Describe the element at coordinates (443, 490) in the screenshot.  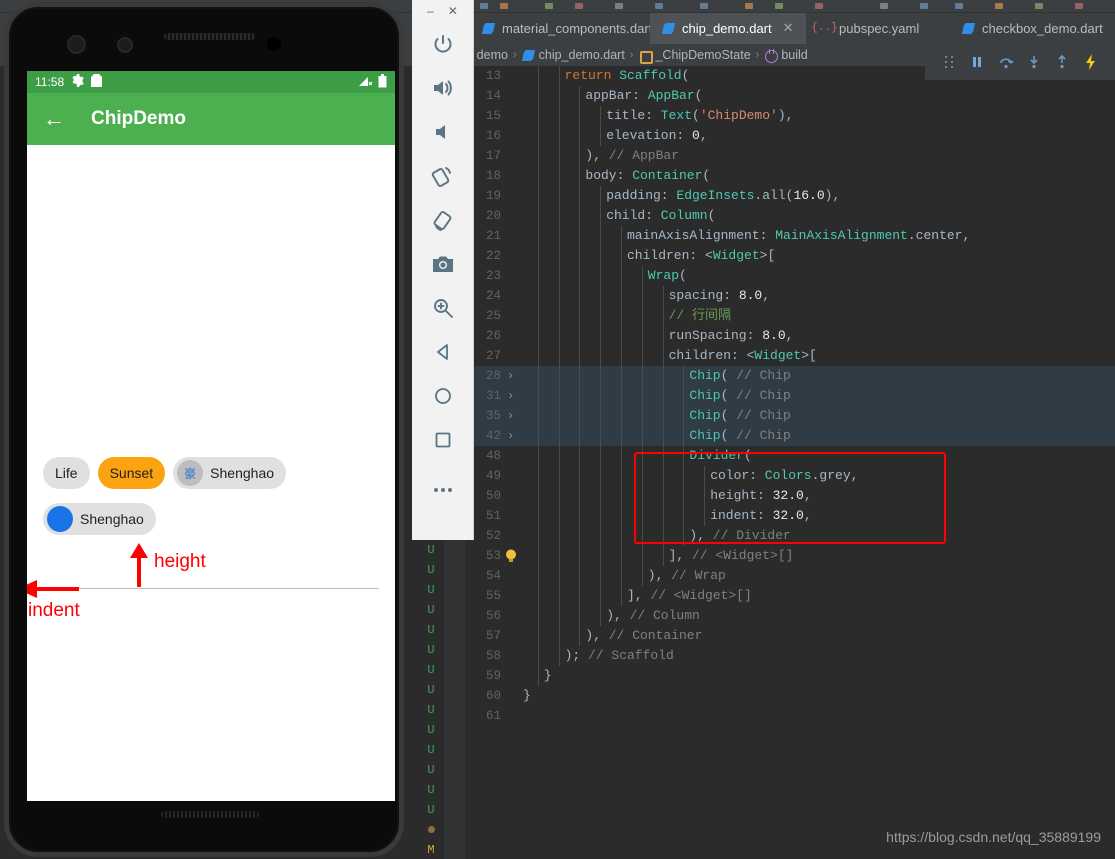
I see `more-options-icon` at that location.